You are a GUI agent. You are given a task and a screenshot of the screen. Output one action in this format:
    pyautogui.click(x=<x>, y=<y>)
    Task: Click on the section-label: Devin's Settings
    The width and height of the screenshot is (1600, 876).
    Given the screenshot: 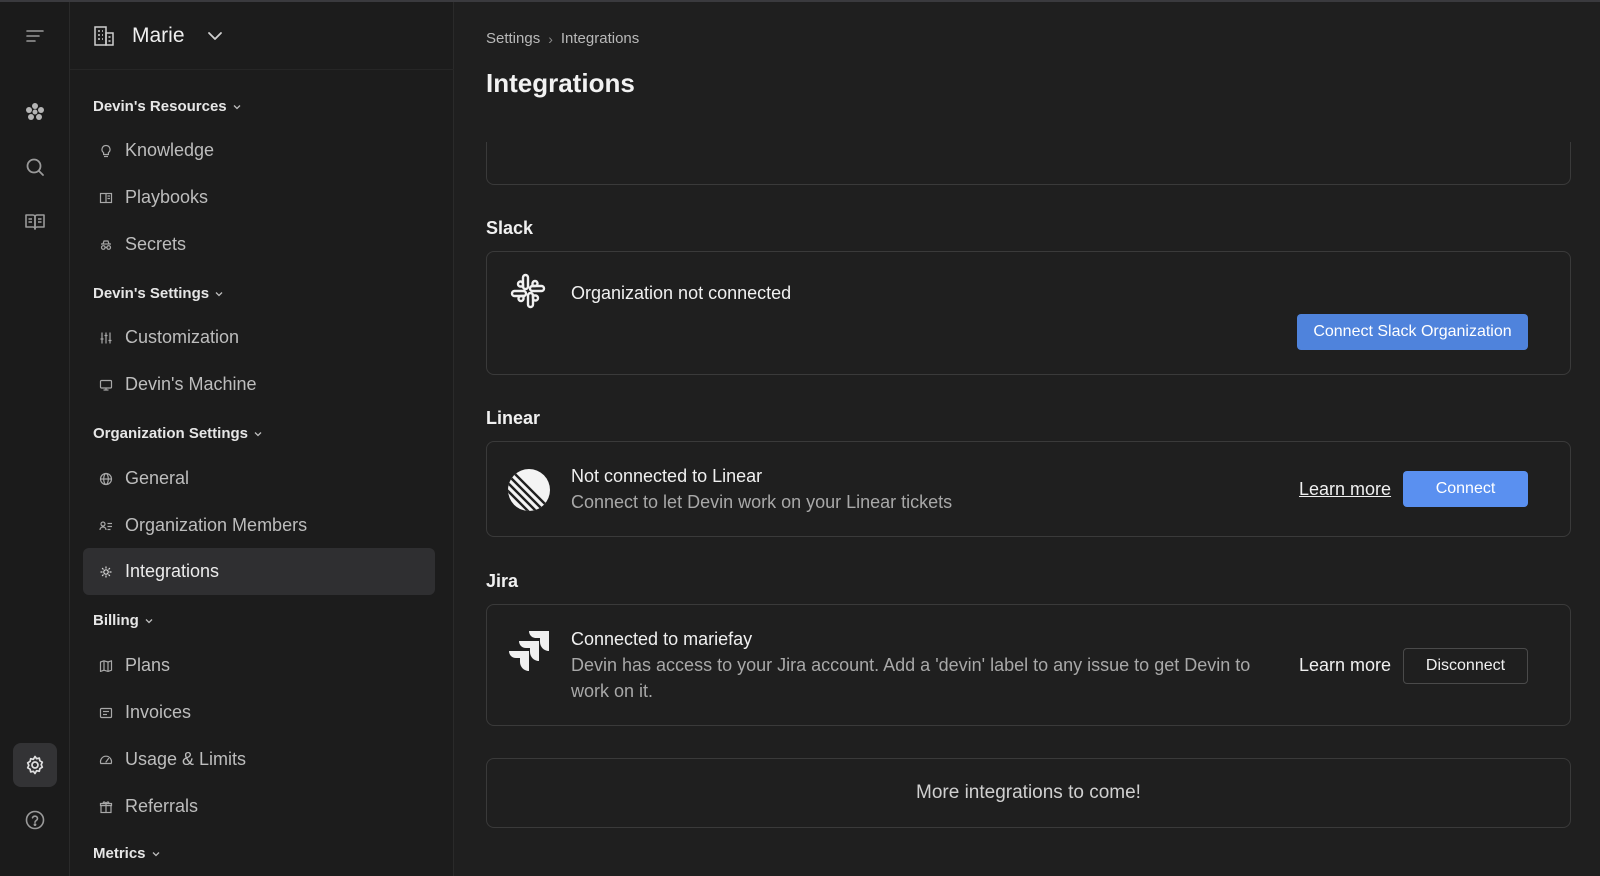 What is the action you would take?
    pyautogui.click(x=151, y=293)
    